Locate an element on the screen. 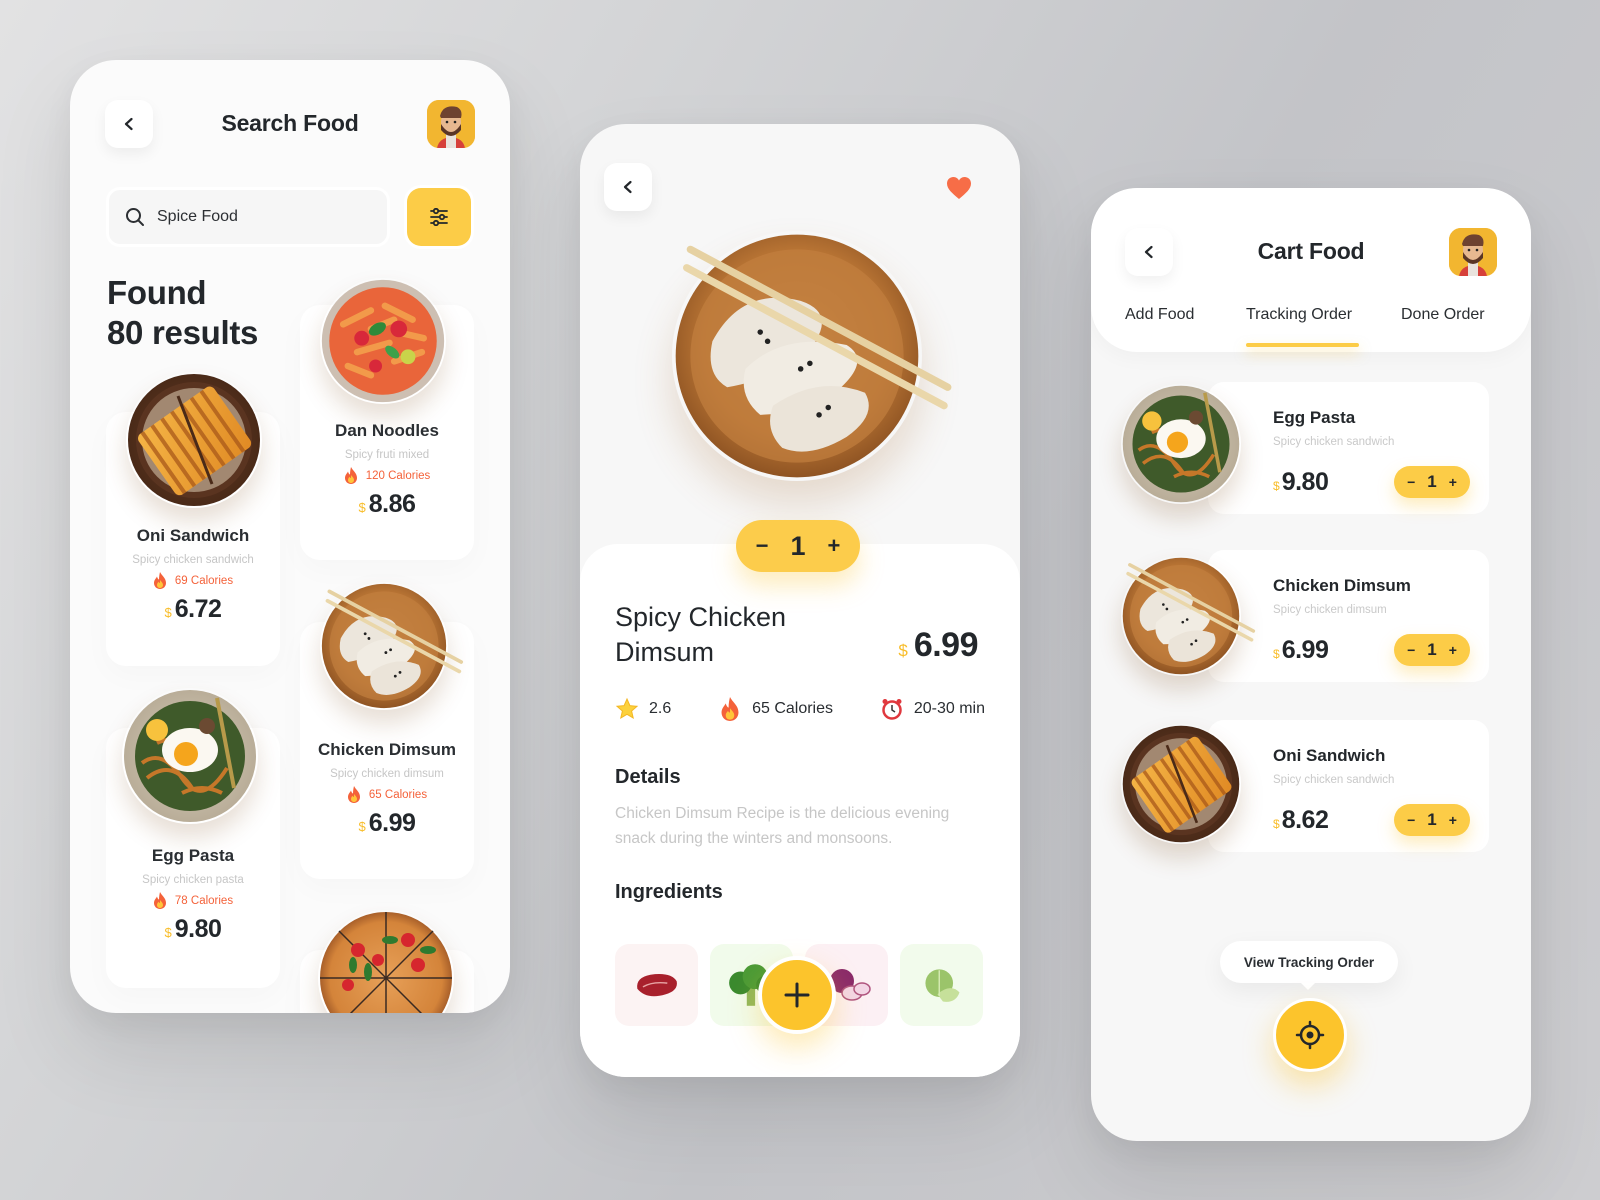  food-title-line2: Dimsum is located at coordinates (664, 652).